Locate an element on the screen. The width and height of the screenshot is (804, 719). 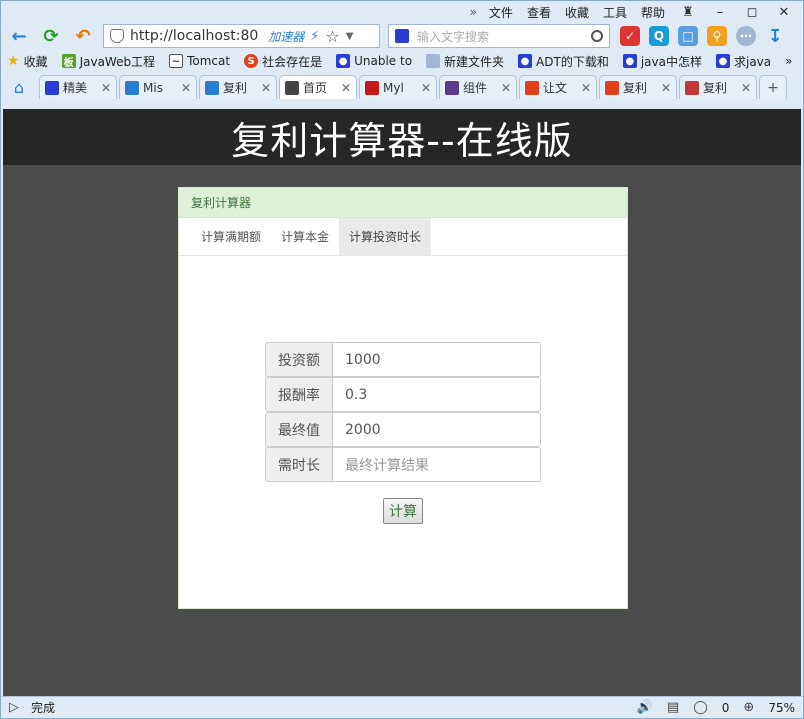
time-label: 需时长 is located at coordinates (298, 464).